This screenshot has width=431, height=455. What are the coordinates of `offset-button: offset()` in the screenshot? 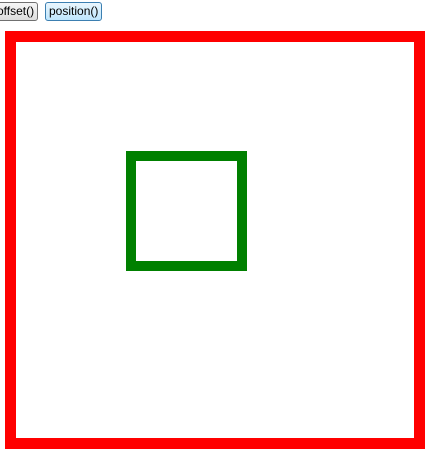 It's located at (19, 11).